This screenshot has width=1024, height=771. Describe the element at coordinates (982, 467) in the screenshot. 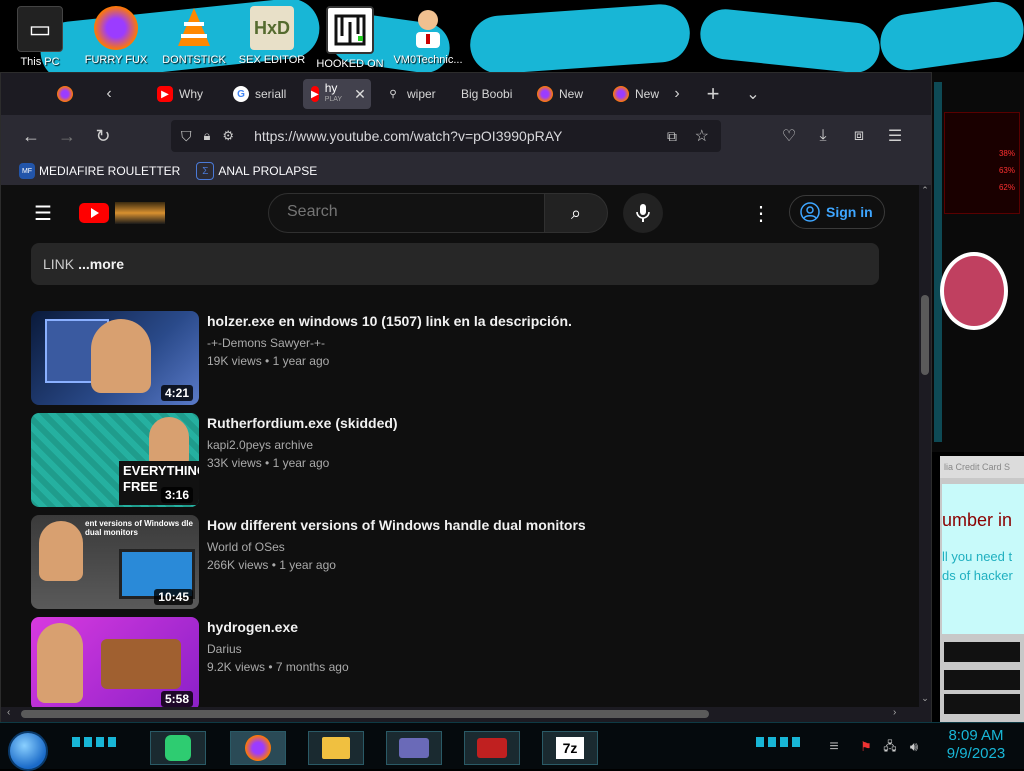

I see `background-window-title: lia Credit Card S` at that location.